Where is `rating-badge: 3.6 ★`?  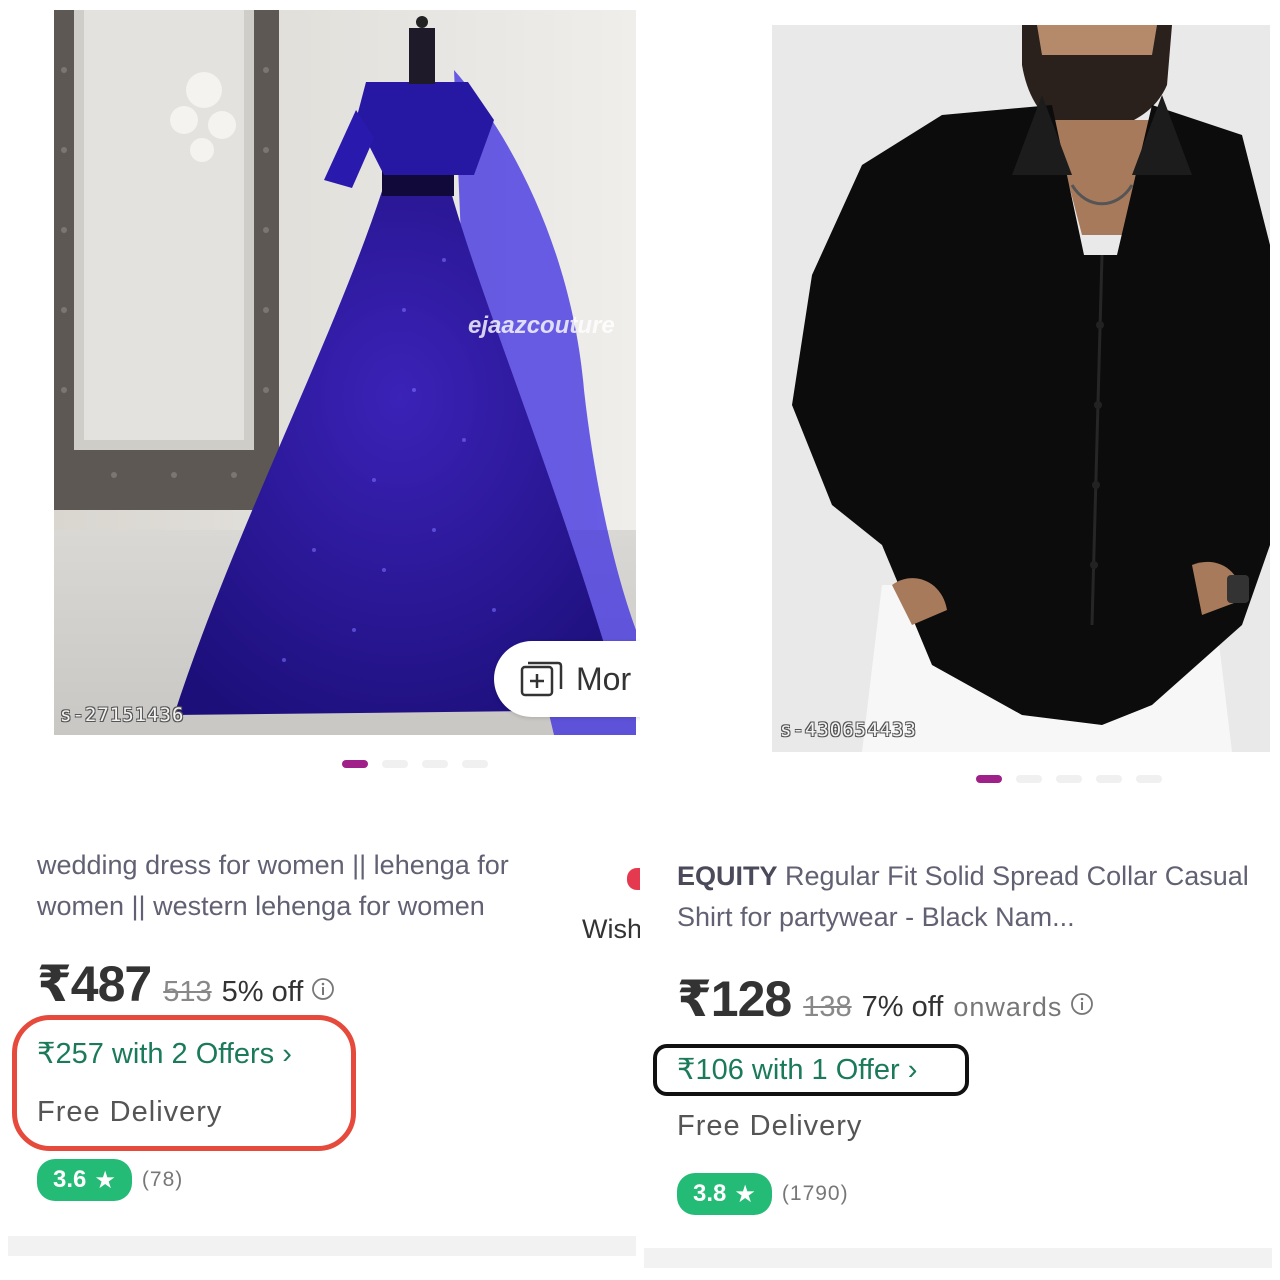
rating-badge: 3.6 ★ is located at coordinates (84, 1180).